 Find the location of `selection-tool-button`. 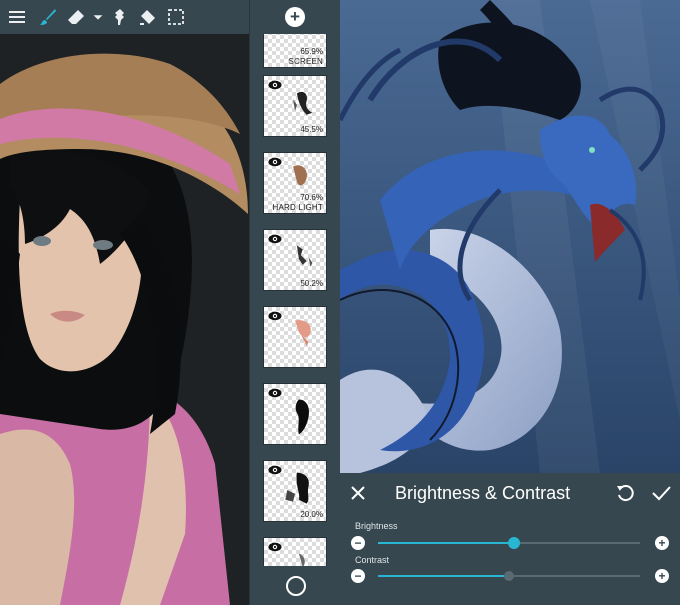

selection-tool-button is located at coordinates (176, 17).